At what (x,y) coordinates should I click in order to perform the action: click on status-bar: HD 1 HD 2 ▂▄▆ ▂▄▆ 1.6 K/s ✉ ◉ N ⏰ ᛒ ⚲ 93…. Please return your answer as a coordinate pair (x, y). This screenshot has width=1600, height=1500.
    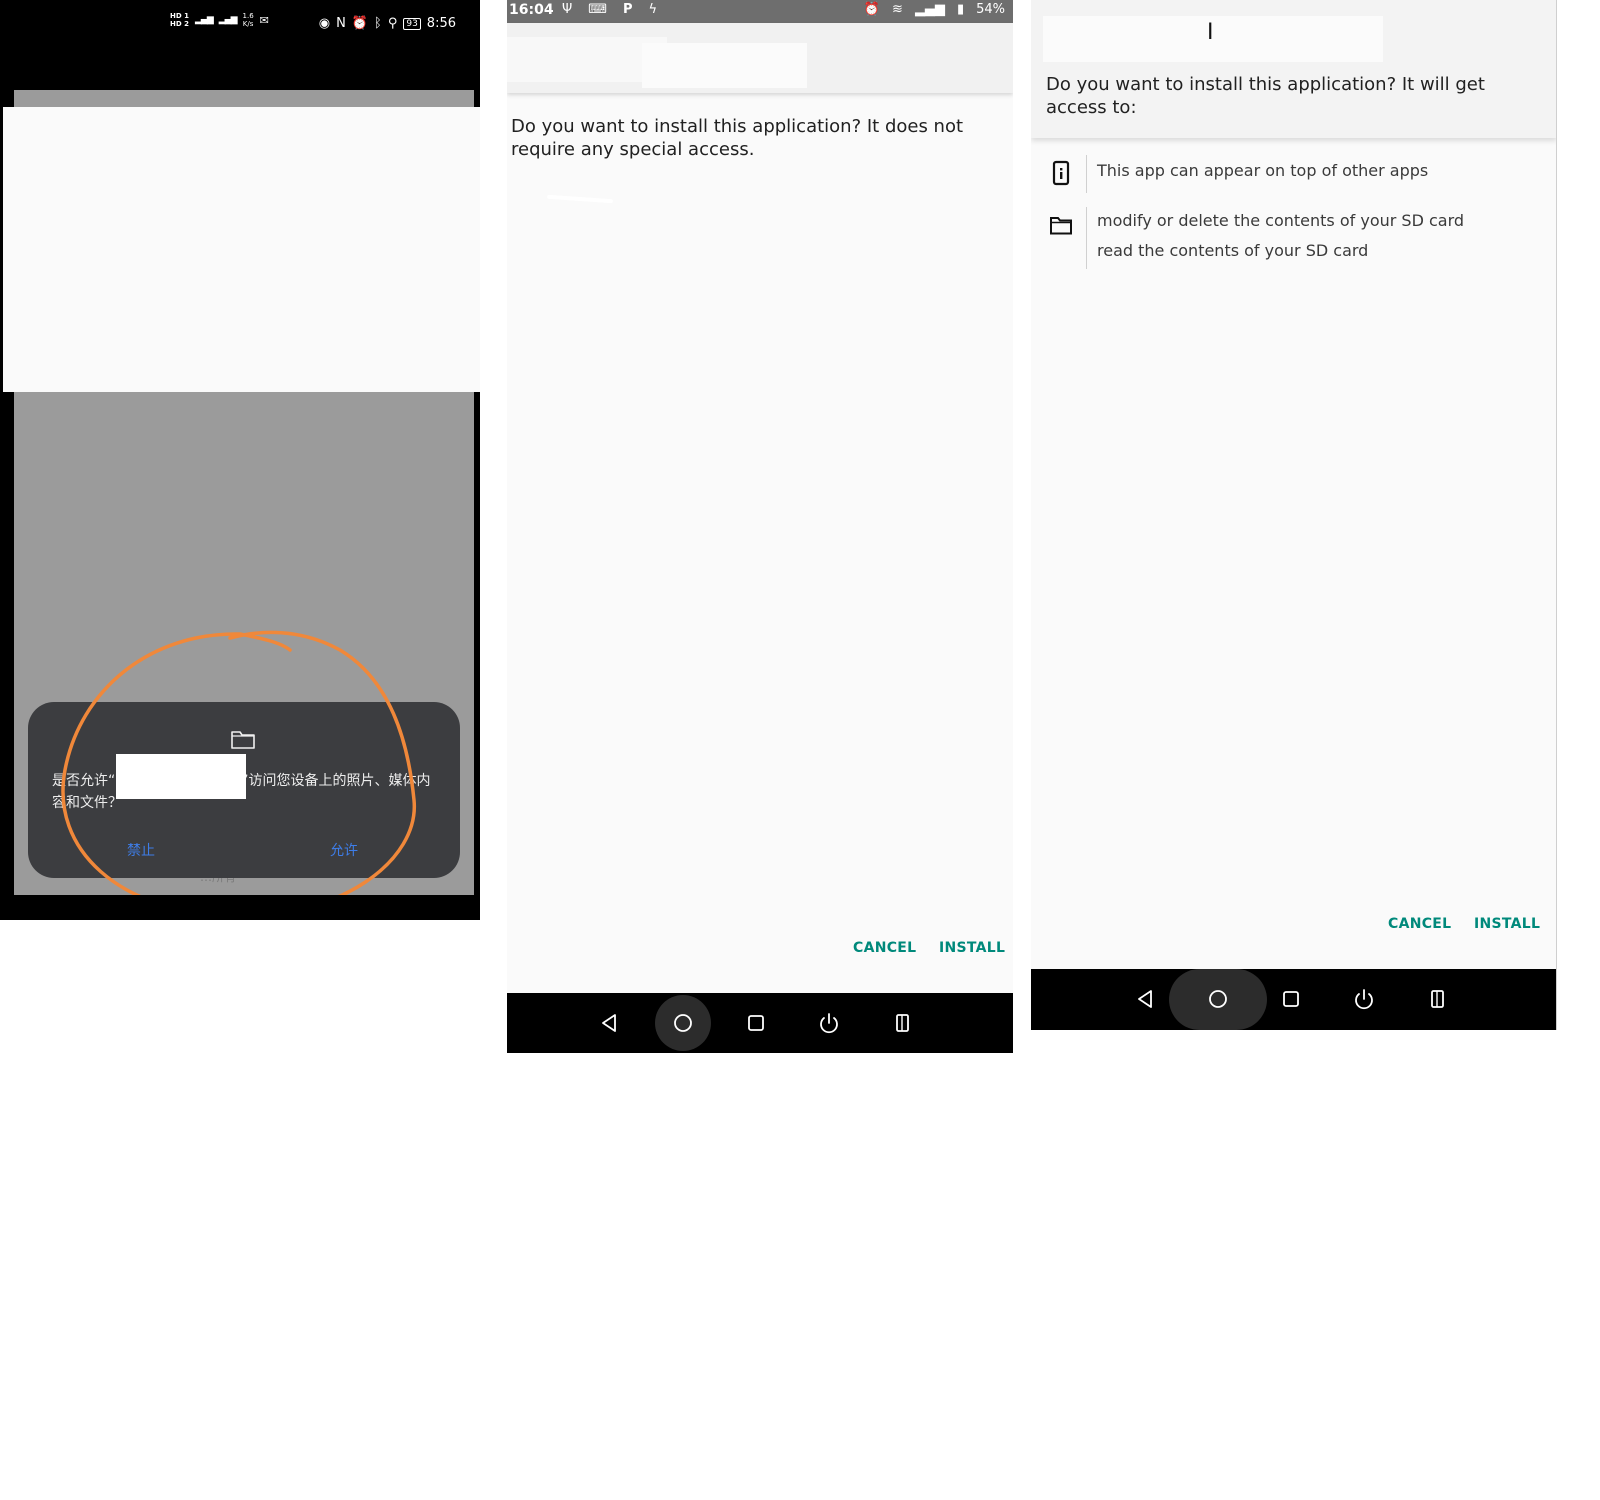
    Looking at the image, I should click on (240, 26).